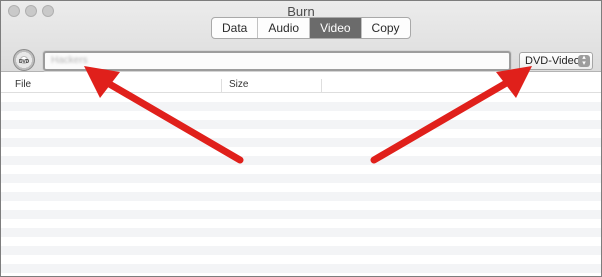 Image resolution: width=602 pixels, height=277 pixels. What do you see at coordinates (301, 86) in the screenshot?
I see `file-list-header: File Size` at bounding box center [301, 86].